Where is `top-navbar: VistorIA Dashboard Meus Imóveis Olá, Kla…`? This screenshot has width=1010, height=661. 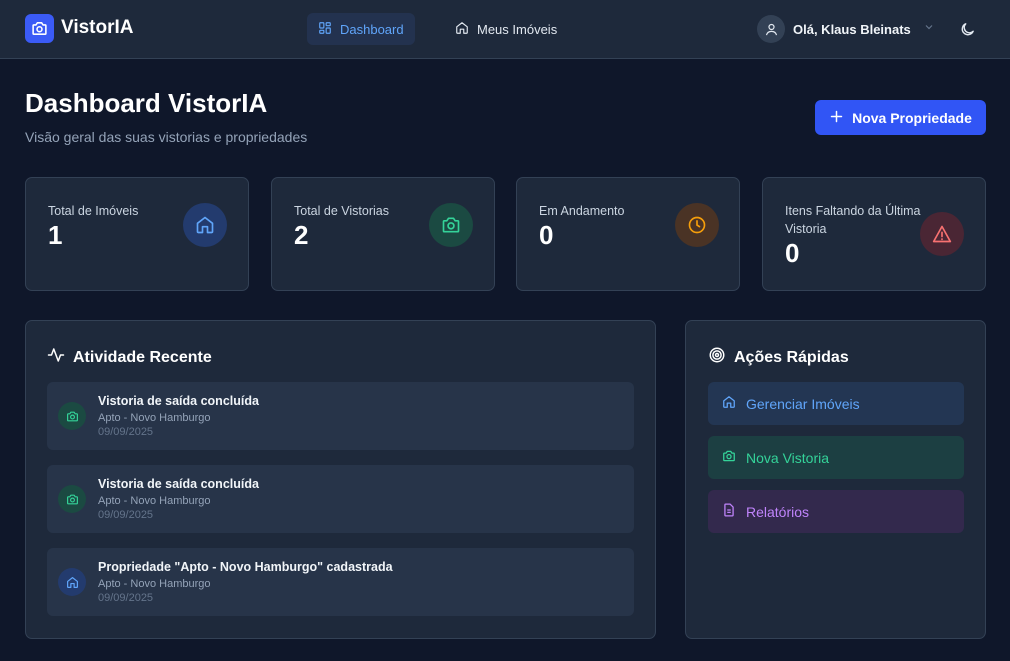 top-navbar: VistorIA Dashboard Meus Imóveis Olá, Kla… is located at coordinates (505, 29).